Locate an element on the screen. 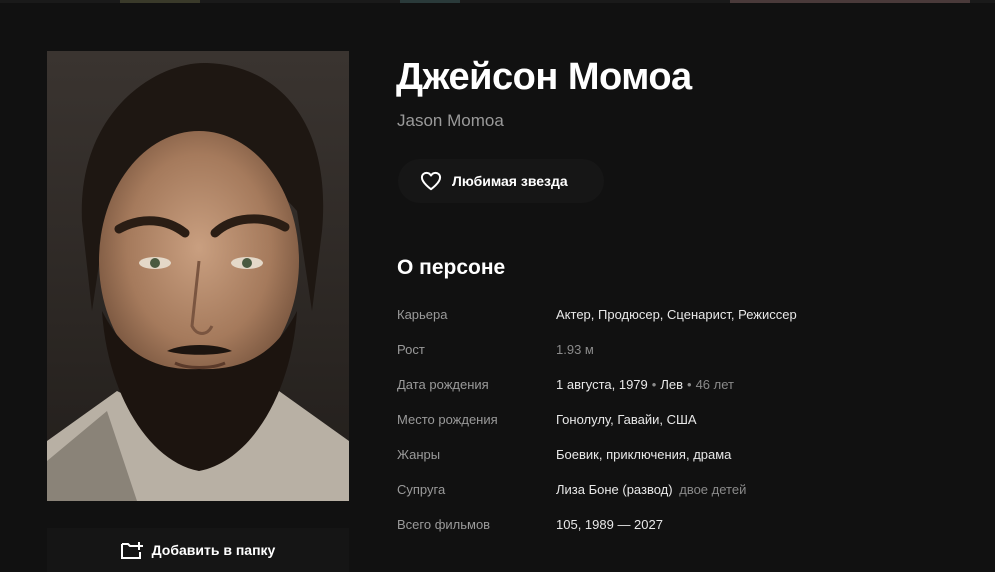  about-section-title: О персоне is located at coordinates (451, 267).